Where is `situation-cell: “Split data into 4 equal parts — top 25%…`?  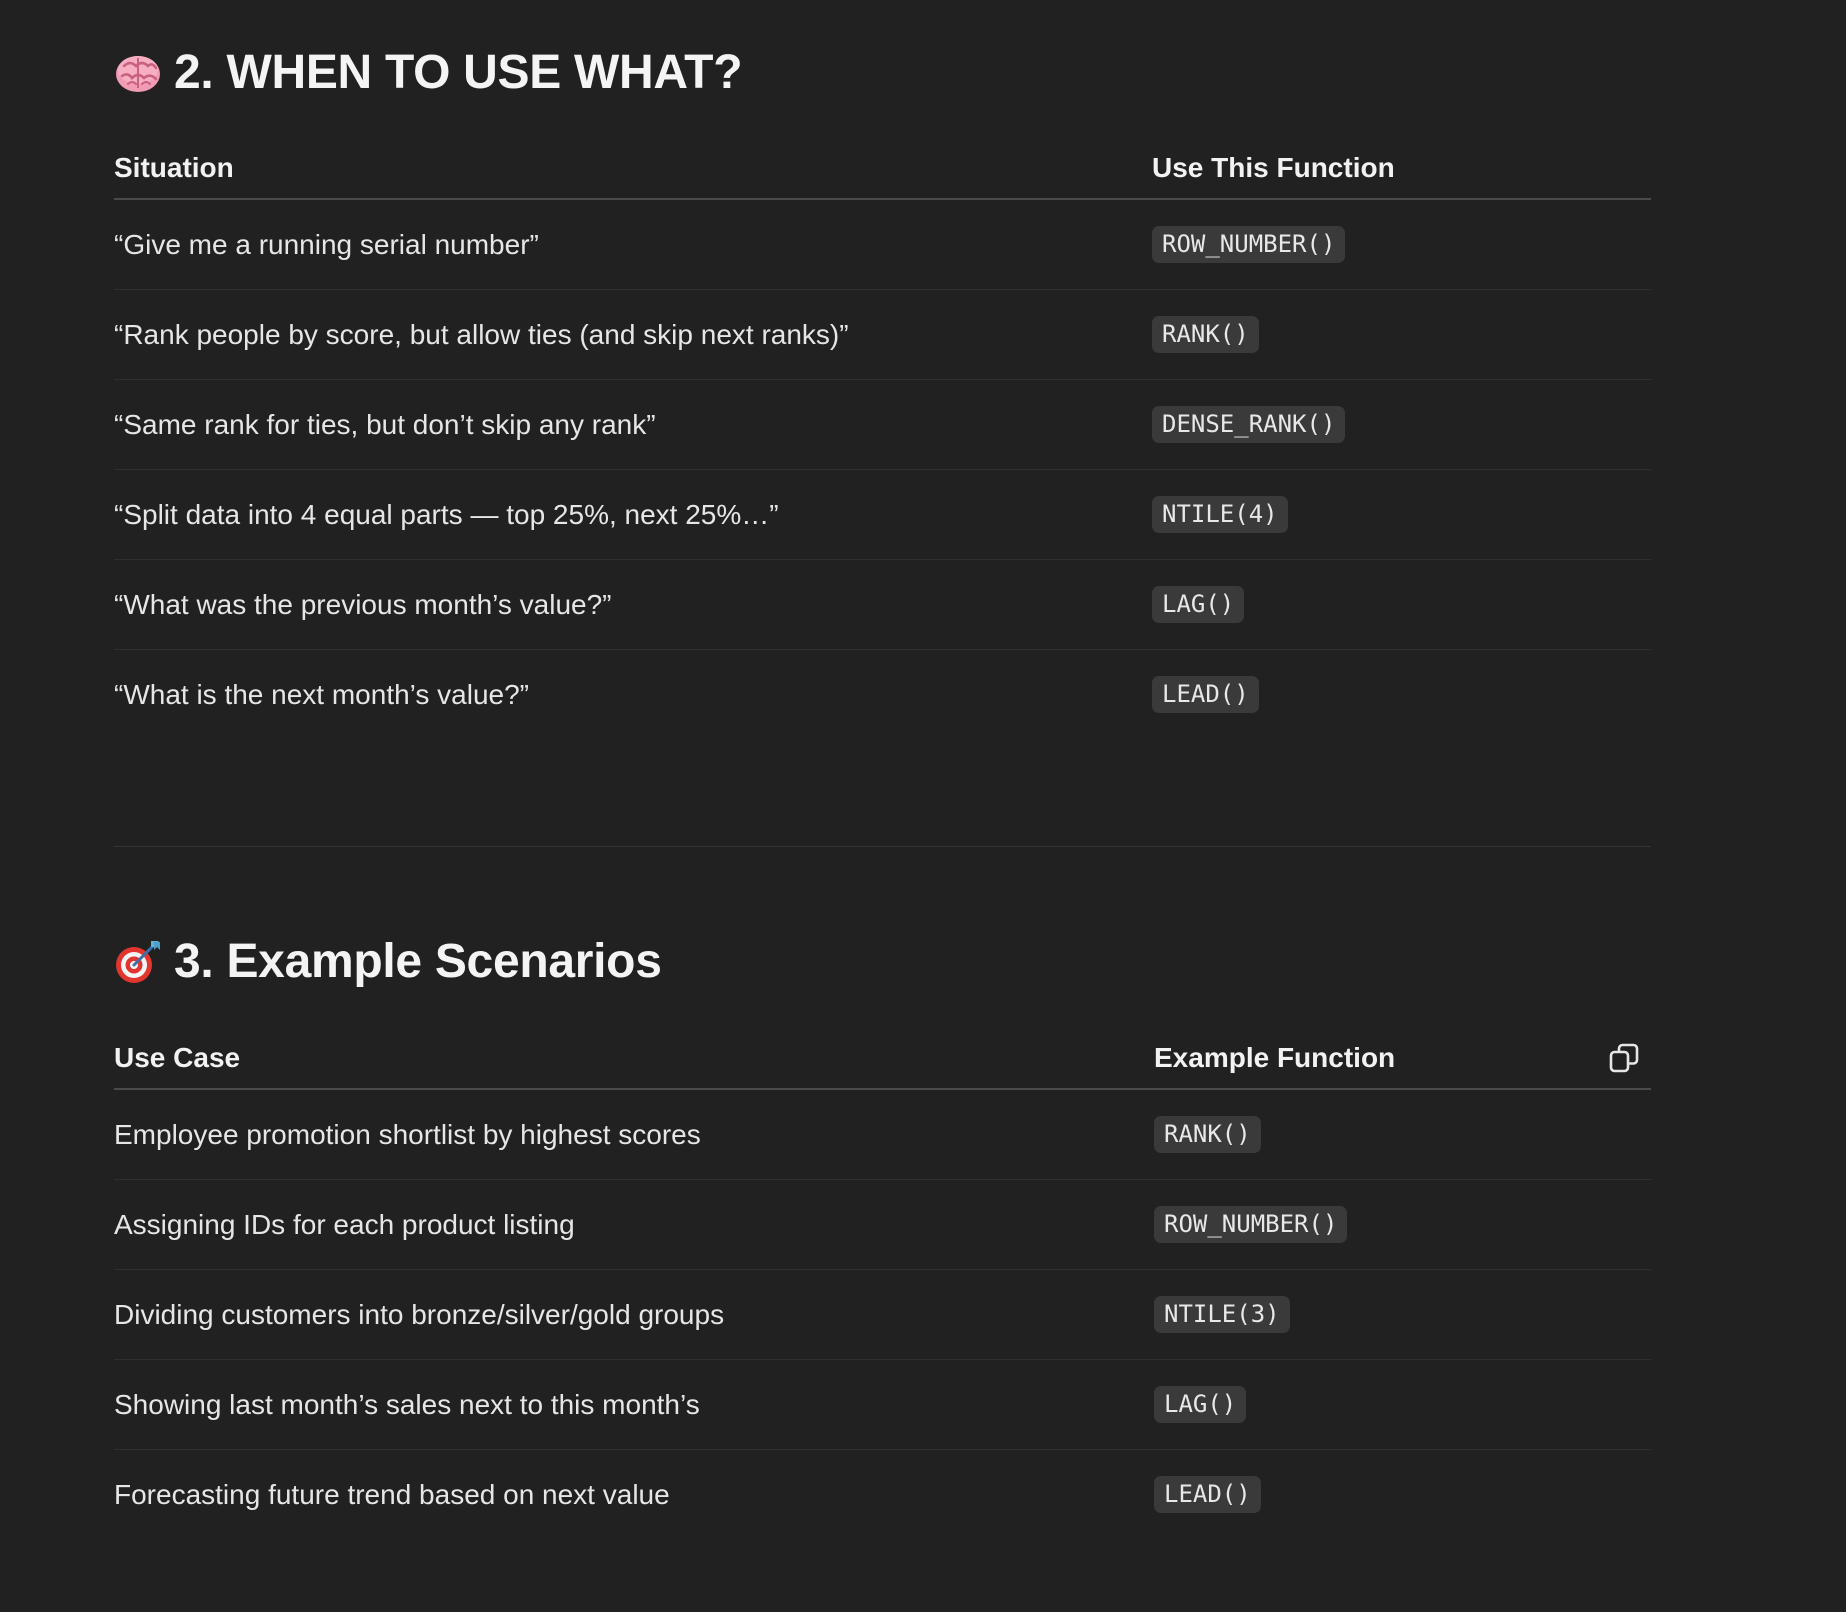 situation-cell: “Split data into 4 equal parts — top 25%… is located at coordinates (633, 514).